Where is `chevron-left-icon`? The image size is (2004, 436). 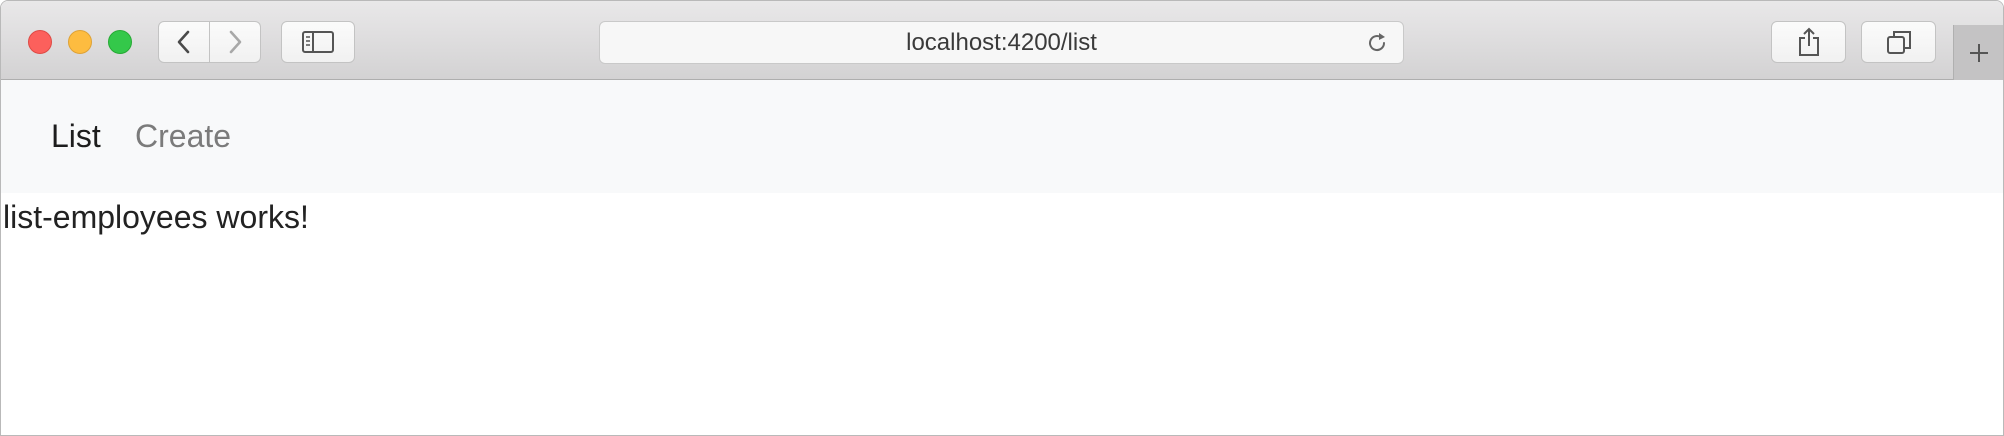 chevron-left-icon is located at coordinates (183, 42).